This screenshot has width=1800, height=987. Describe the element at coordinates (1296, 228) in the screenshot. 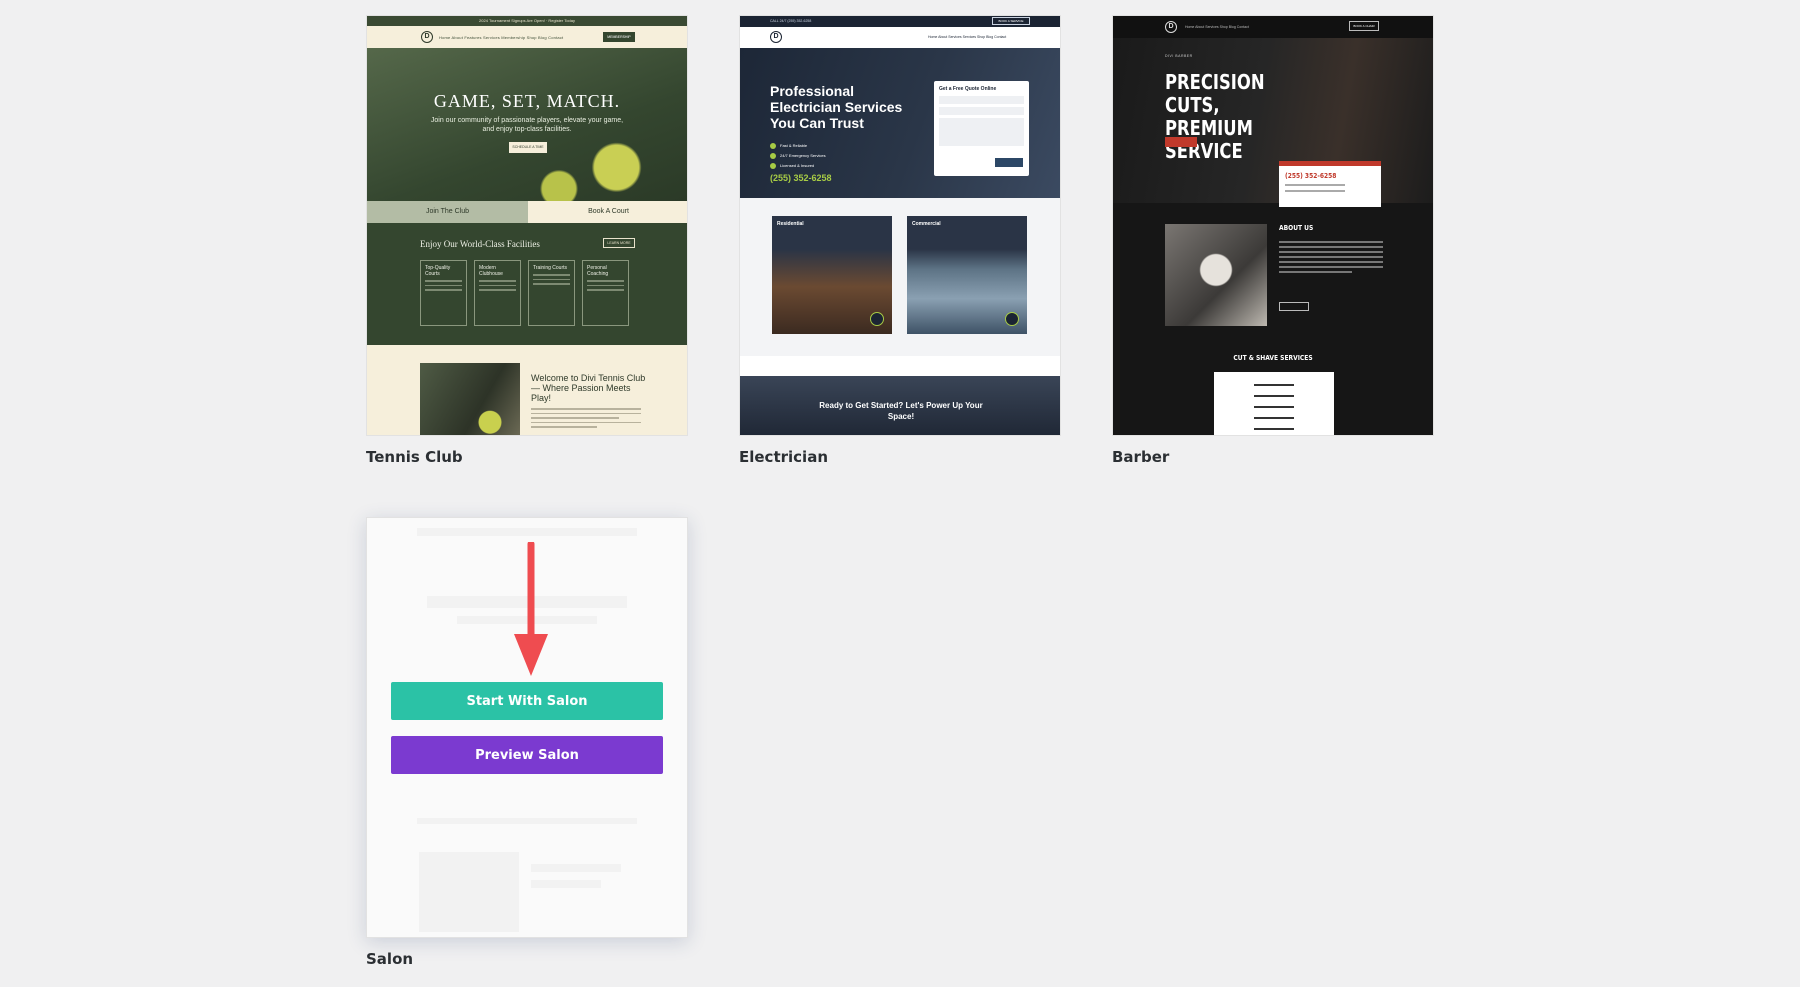

I see `preview-about-title: ABOUT US` at that location.